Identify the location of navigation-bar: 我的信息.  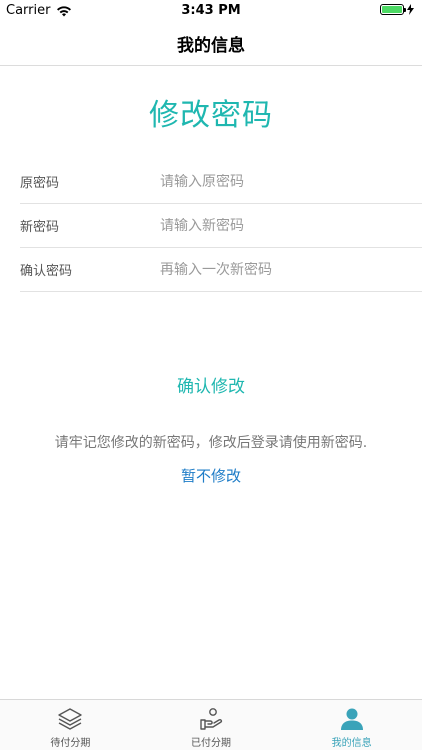
(211, 44).